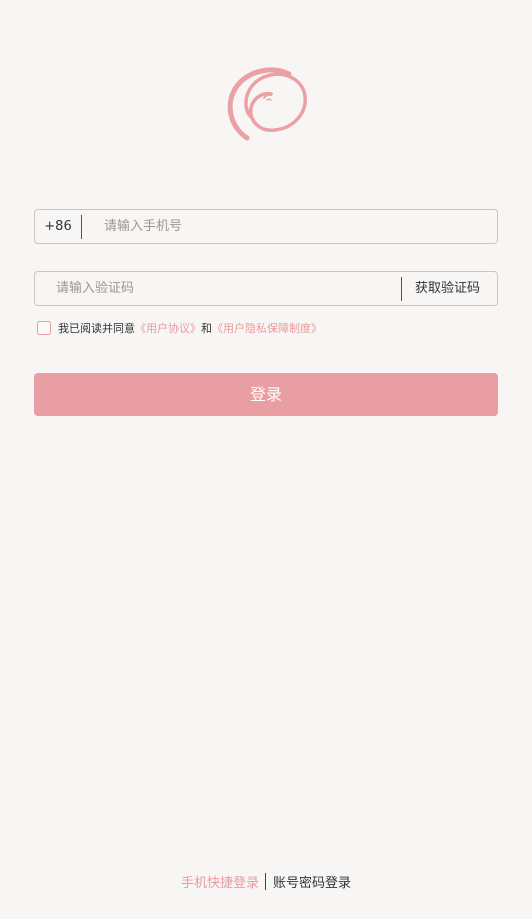 The height and width of the screenshot is (919, 532). What do you see at coordinates (168, 328) in the screenshot?
I see `user-agreement-link: 《用户协议》` at bounding box center [168, 328].